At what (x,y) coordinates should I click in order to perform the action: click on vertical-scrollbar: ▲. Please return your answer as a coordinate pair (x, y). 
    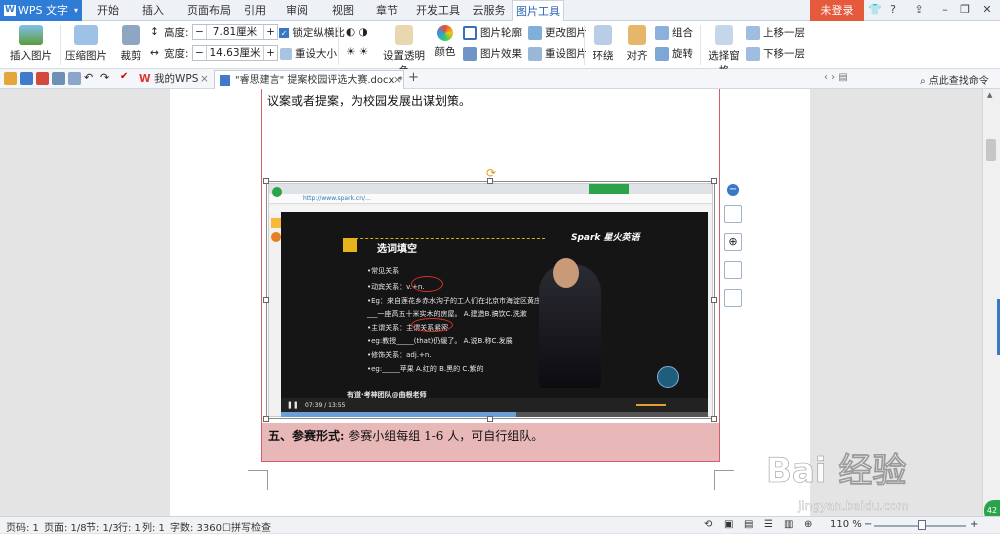
    Looking at the image, I should click on (991, 302).